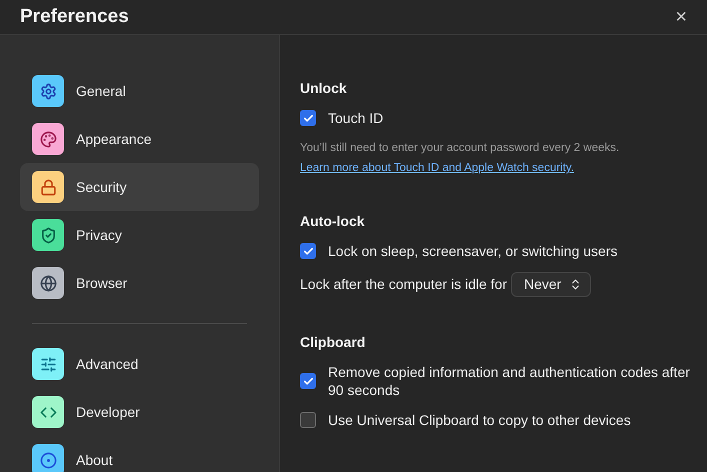  What do you see at coordinates (551, 284) in the screenshot?
I see `idle-select: Never` at bounding box center [551, 284].